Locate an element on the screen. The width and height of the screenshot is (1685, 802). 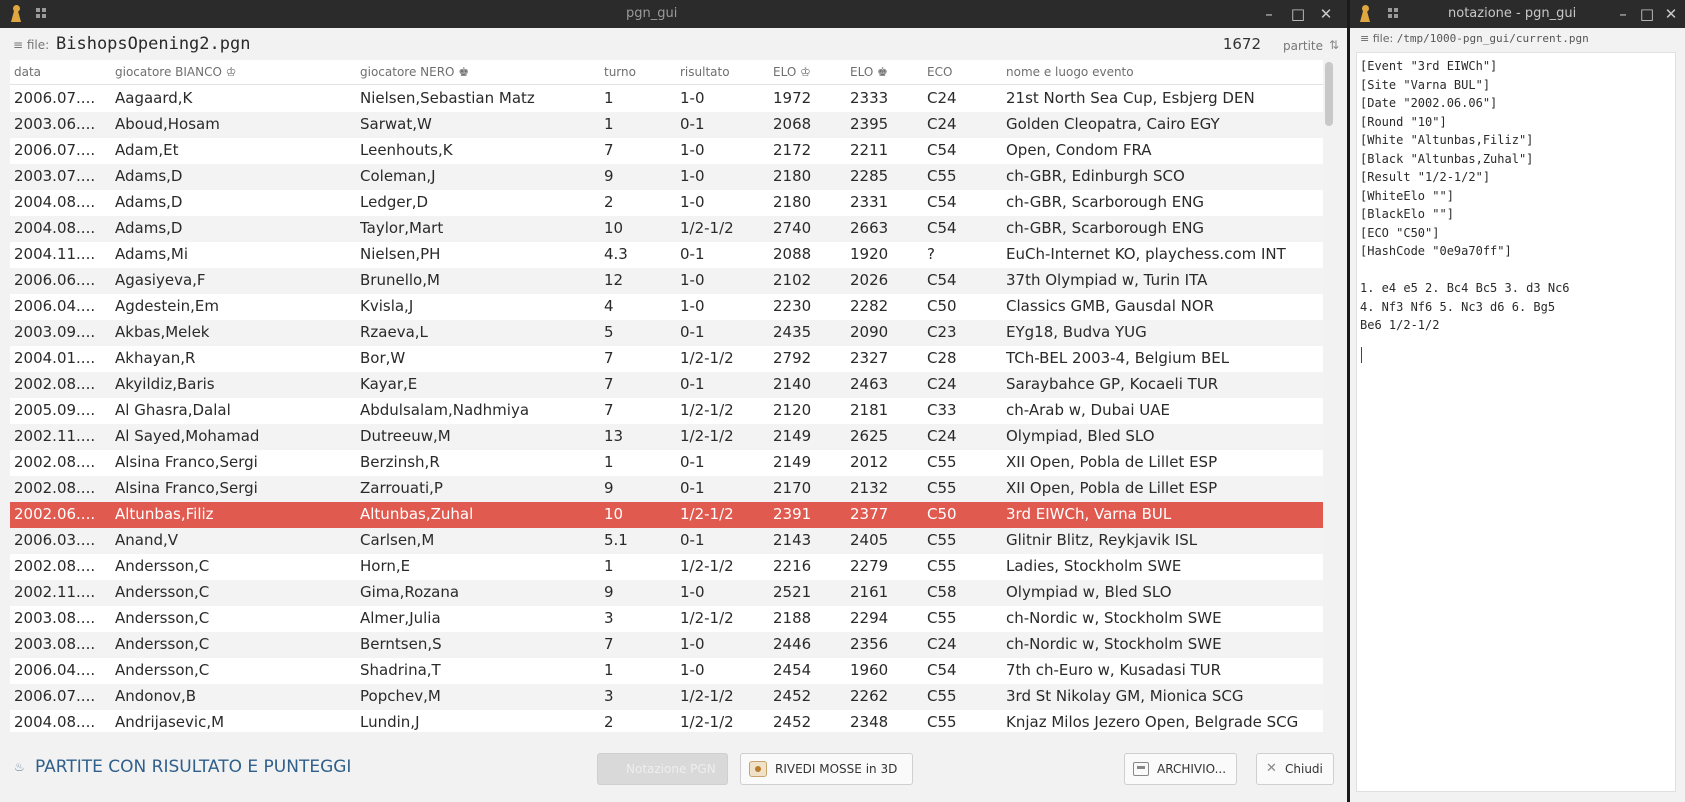
table-cell: 2188 is located at coordinates (792, 618).